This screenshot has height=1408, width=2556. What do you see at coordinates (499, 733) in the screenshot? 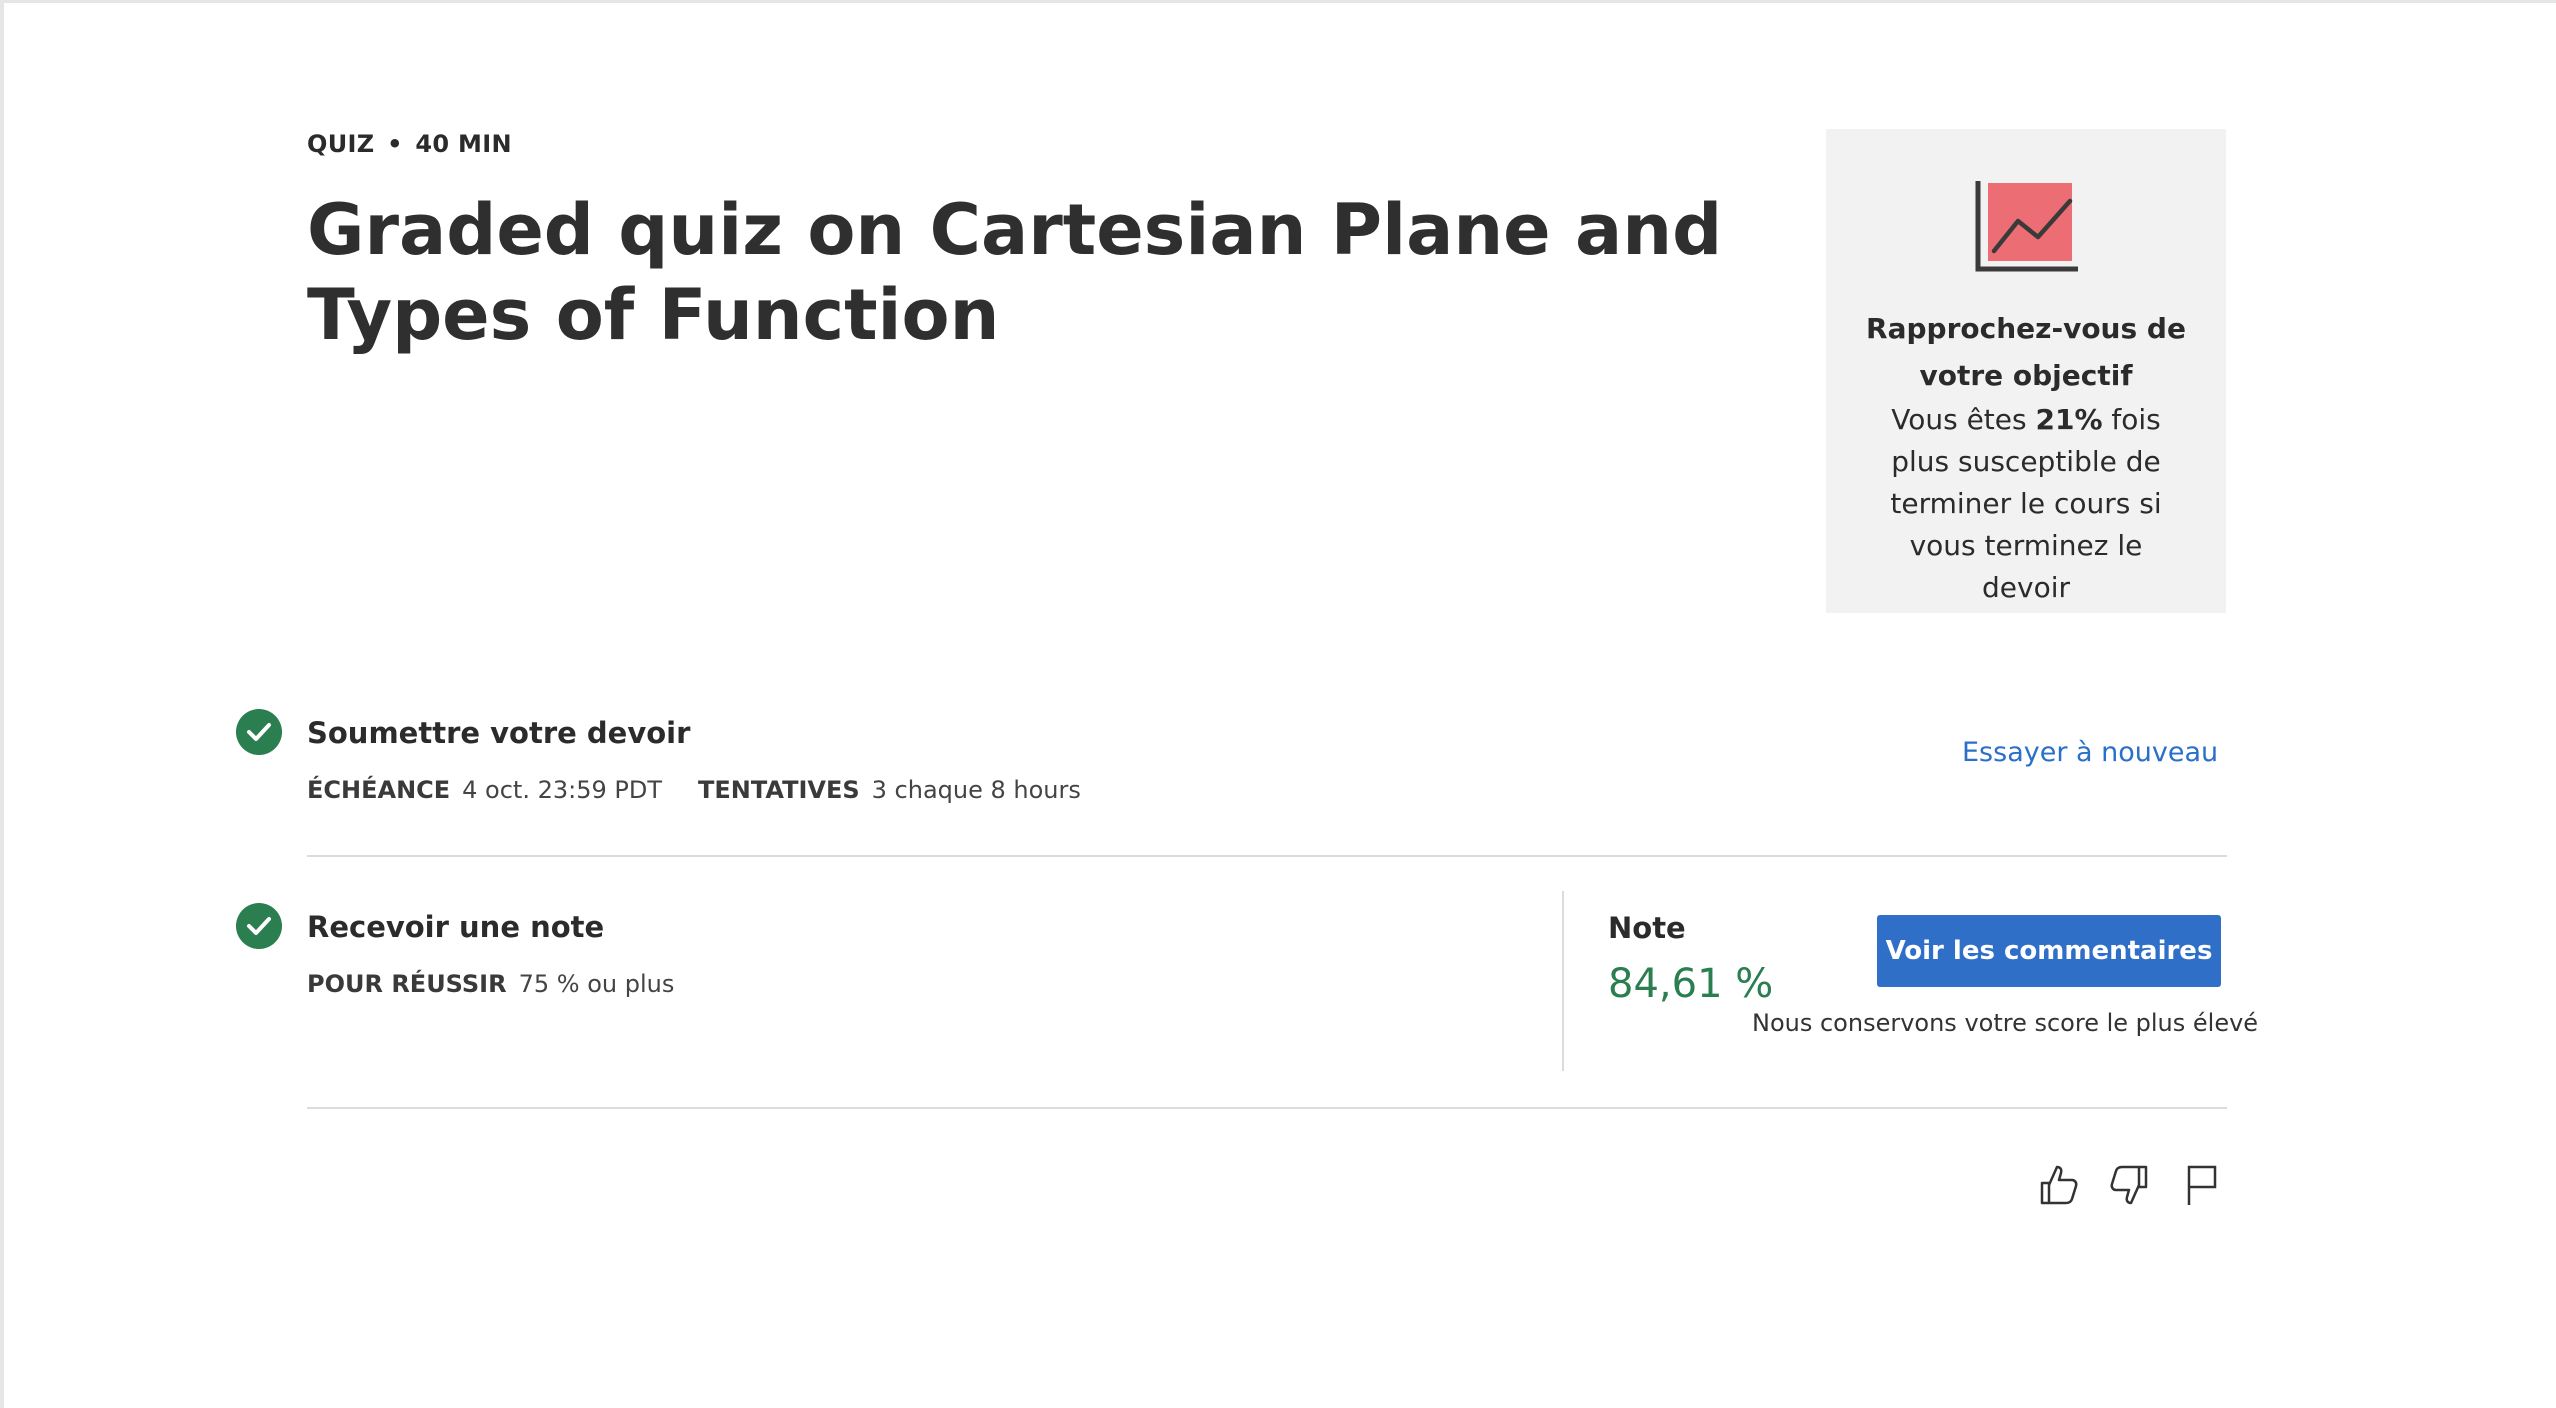
I see `submit-step-title: Soumettre votre devoir` at bounding box center [499, 733].